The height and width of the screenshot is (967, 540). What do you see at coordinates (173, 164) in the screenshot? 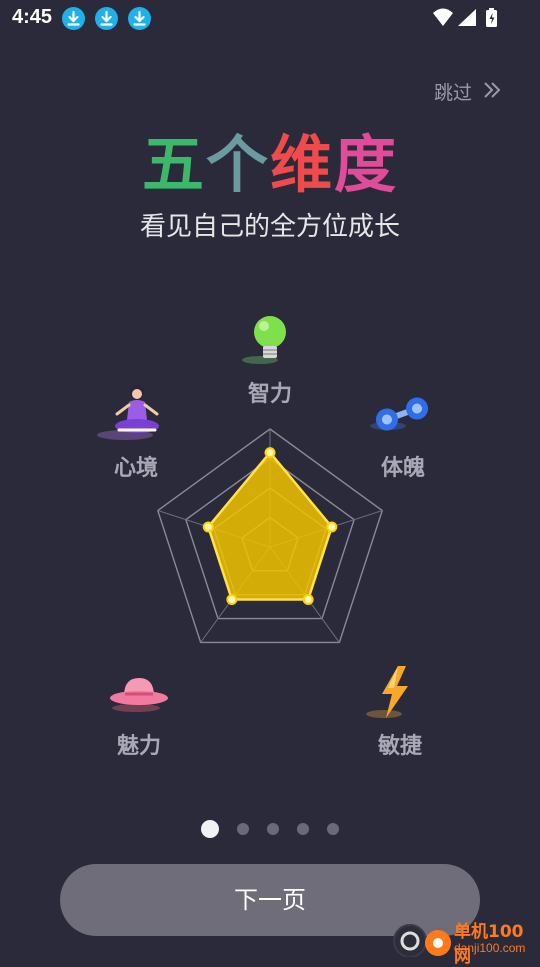
I see `title-char: 五` at bounding box center [173, 164].